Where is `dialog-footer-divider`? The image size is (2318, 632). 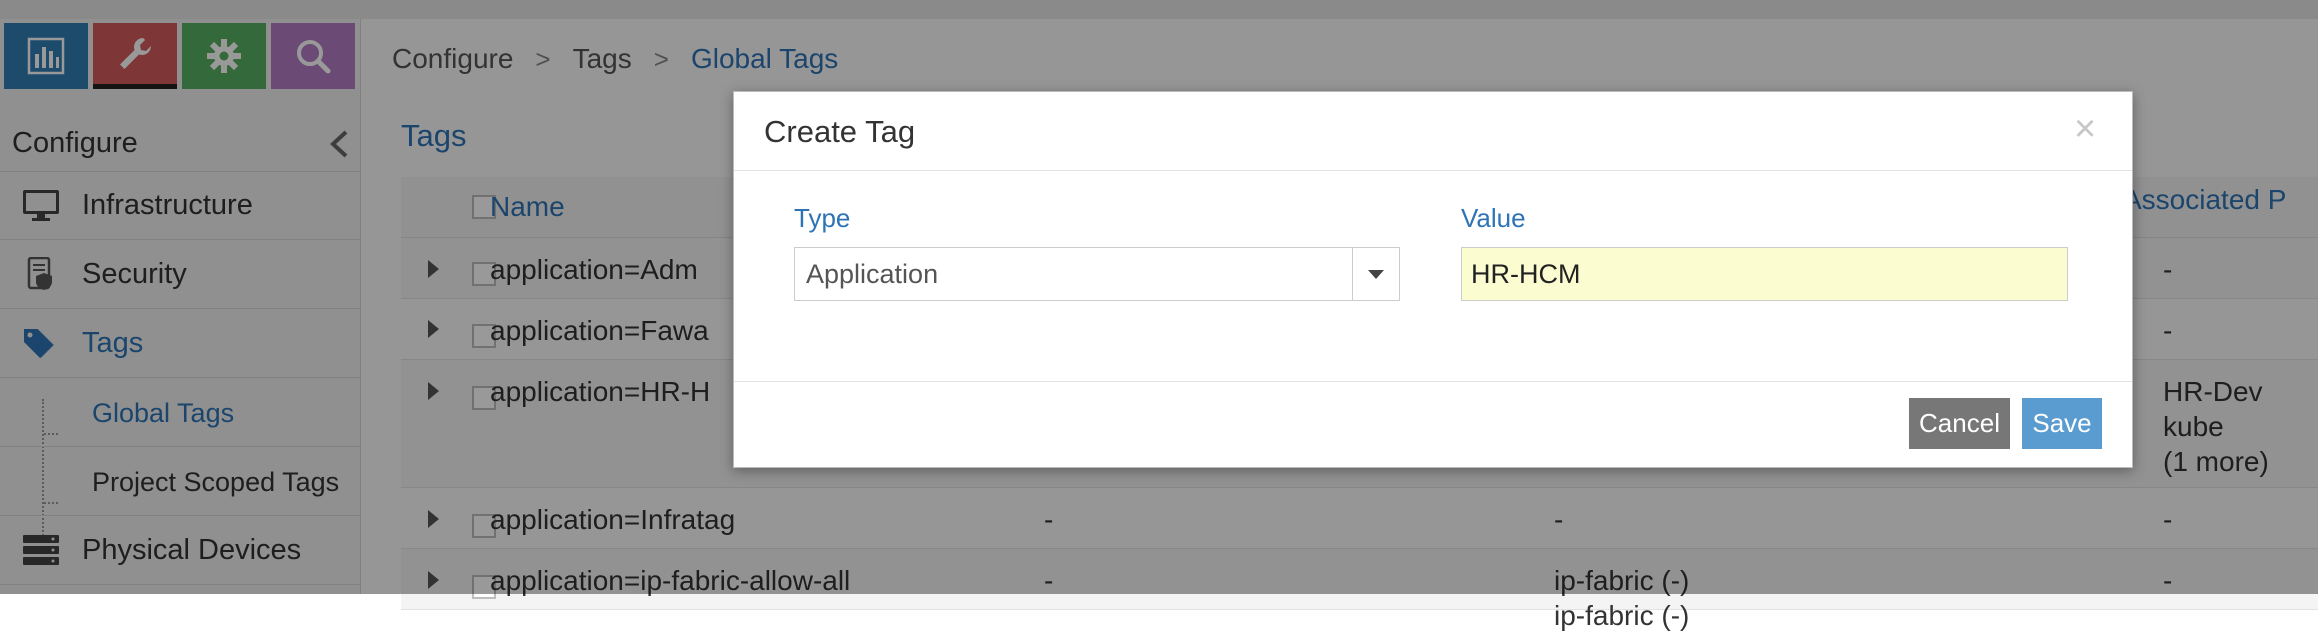 dialog-footer-divider is located at coordinates (1433, 381).